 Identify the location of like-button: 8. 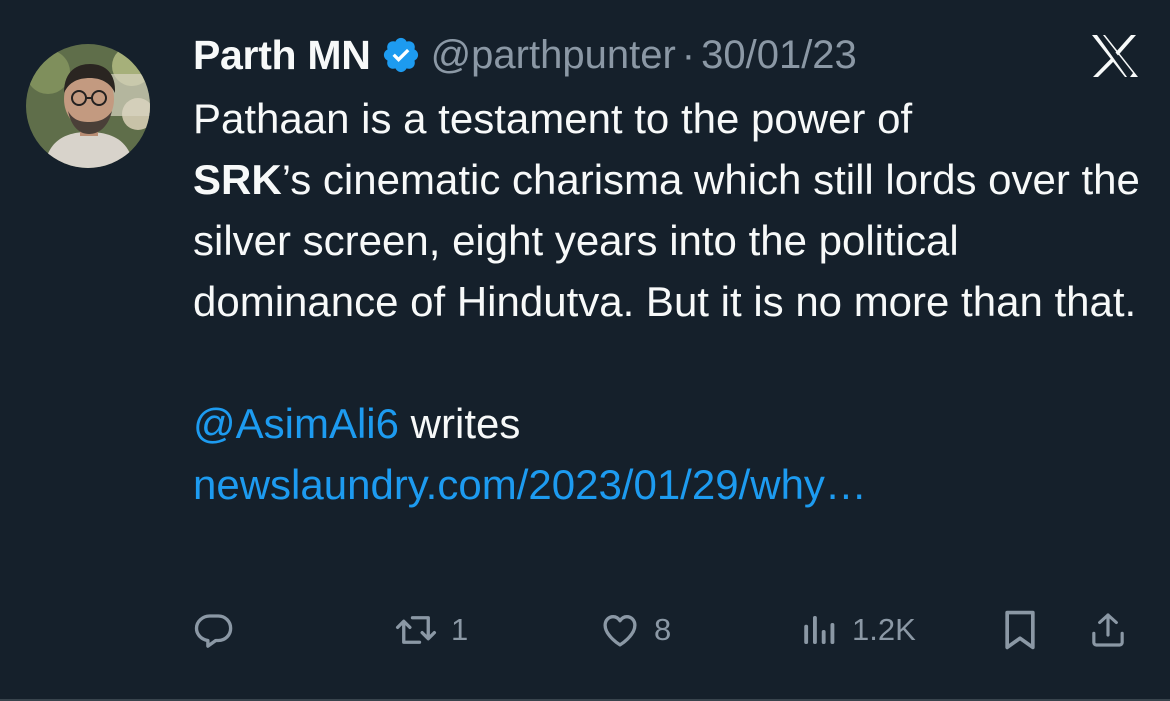
(634, 630).